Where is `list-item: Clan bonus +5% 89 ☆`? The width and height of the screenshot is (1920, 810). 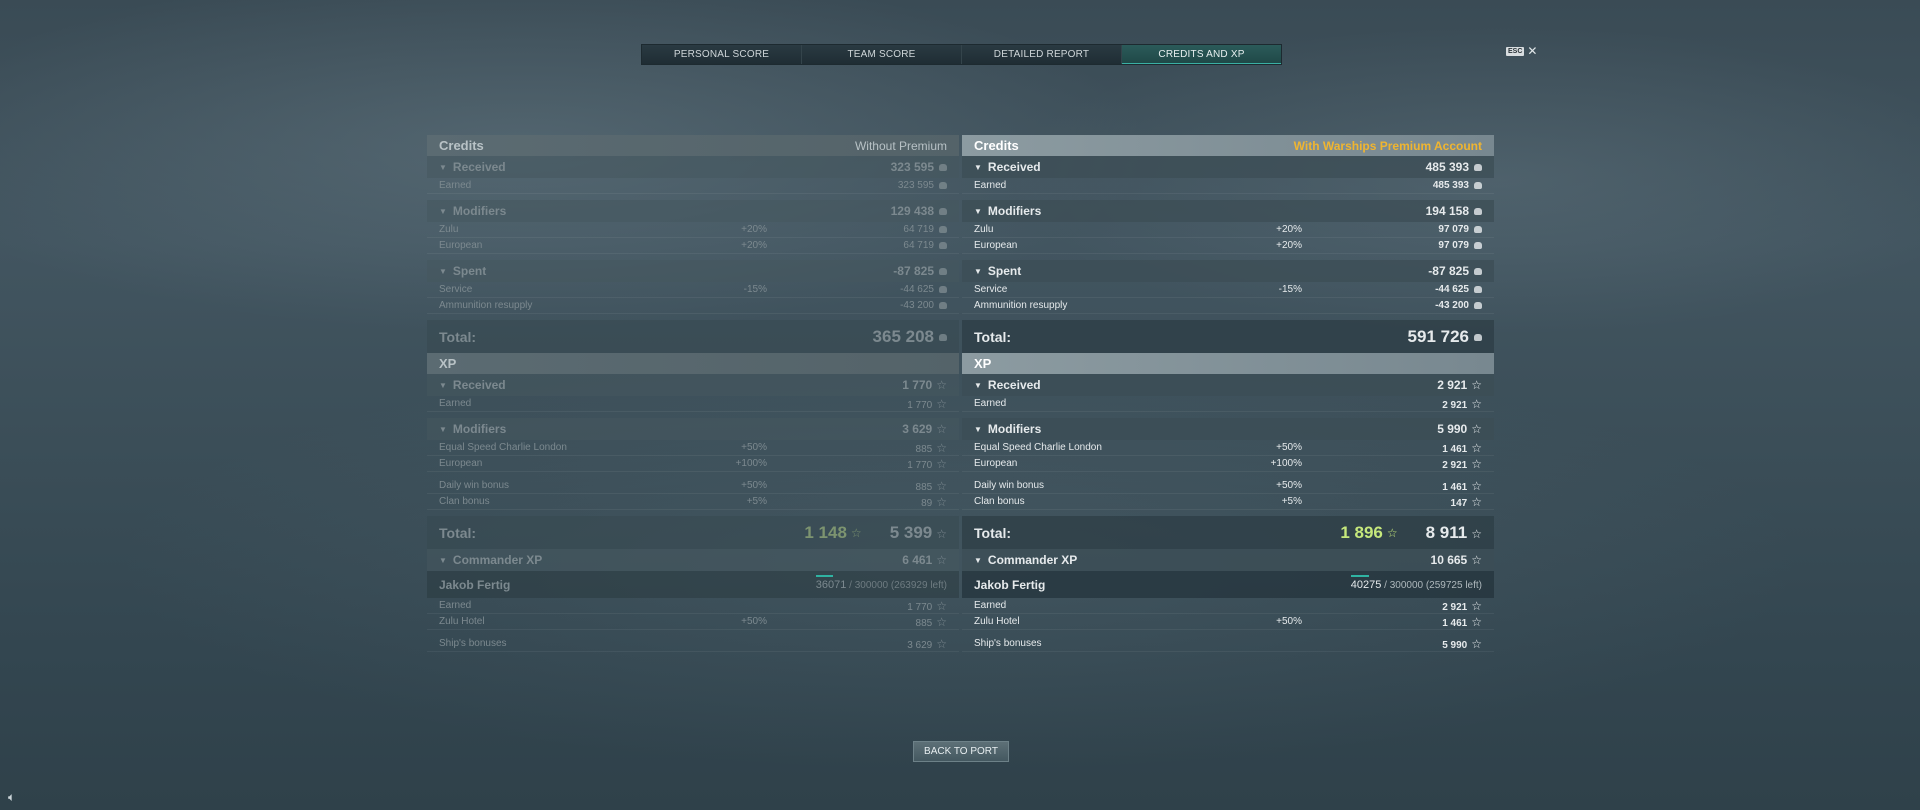
list-item: Clan bonus +5% 89 ☆ is located at coordinates (693, 502).